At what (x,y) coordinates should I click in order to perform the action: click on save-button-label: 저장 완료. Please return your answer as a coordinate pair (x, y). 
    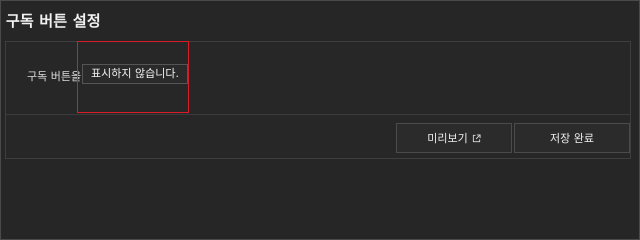
    Looking at the image, I should click on (572, 138).